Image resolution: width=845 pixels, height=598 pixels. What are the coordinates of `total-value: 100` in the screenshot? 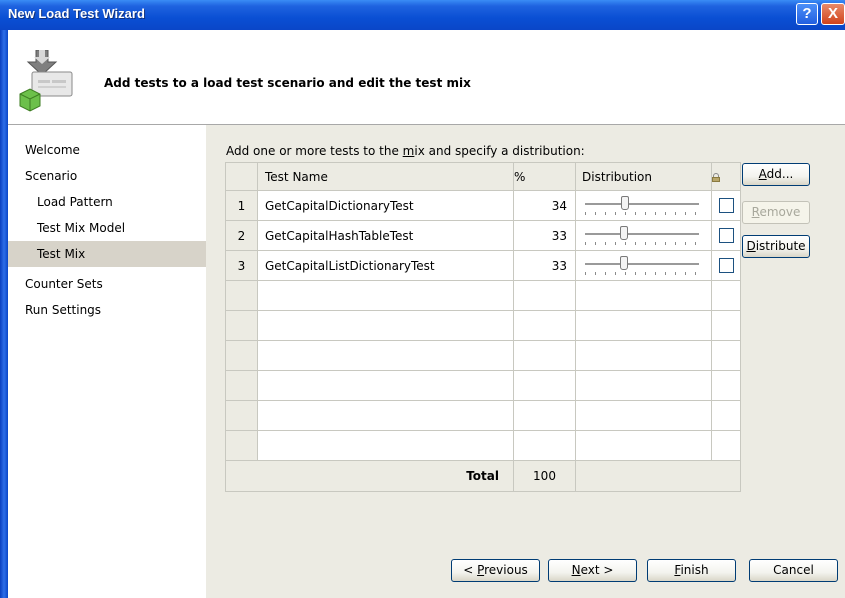 It's located at (544, 476).